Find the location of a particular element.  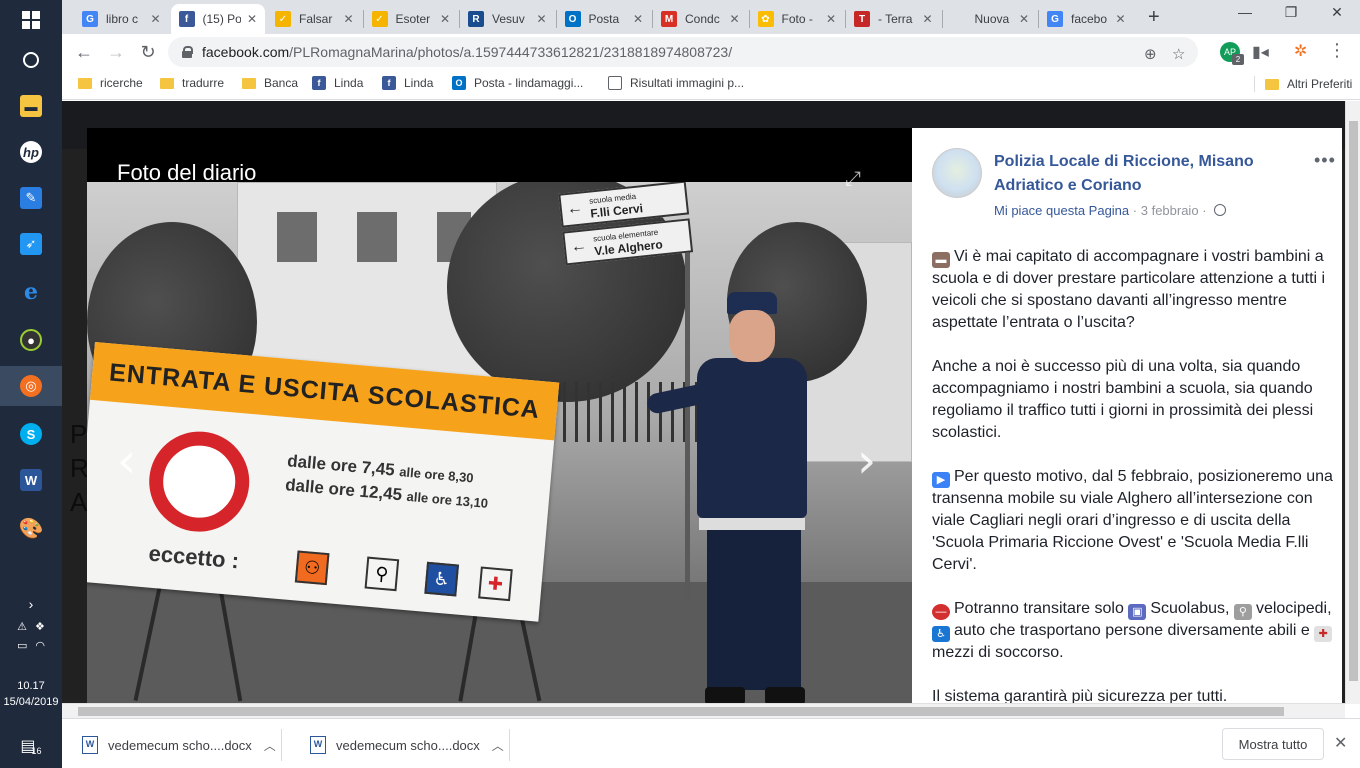

vertical-scrollbar is located at coordinates (1352, 402).